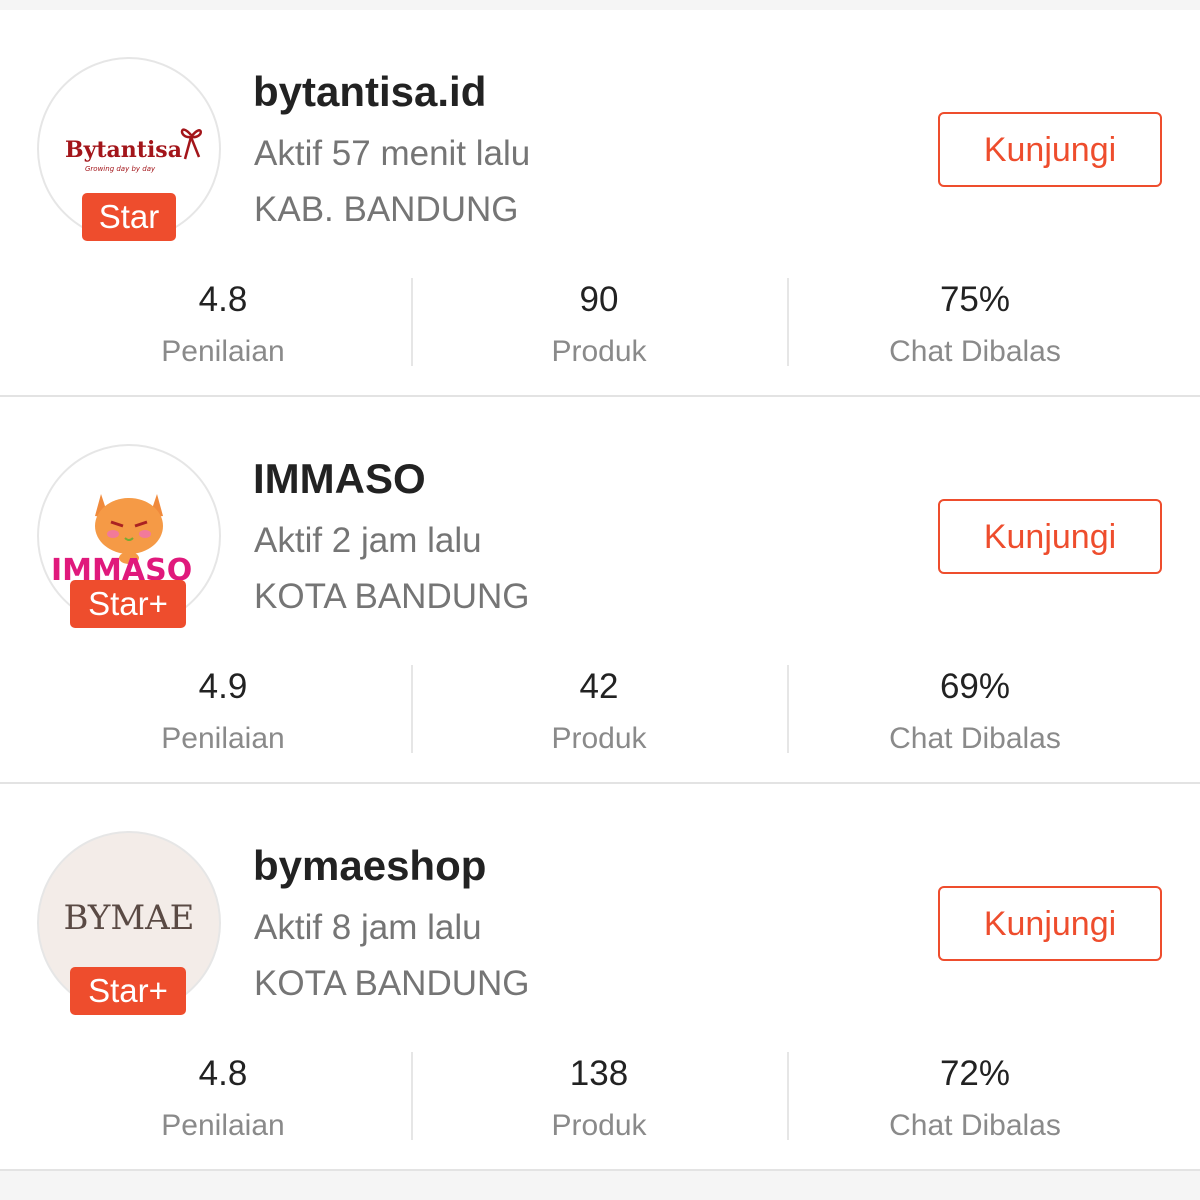 The height and width of the screenshot is (1200, 1200). Describe the element at coordinates (599, 686) in the screenshot. I see `stat-value: 42` at that location.